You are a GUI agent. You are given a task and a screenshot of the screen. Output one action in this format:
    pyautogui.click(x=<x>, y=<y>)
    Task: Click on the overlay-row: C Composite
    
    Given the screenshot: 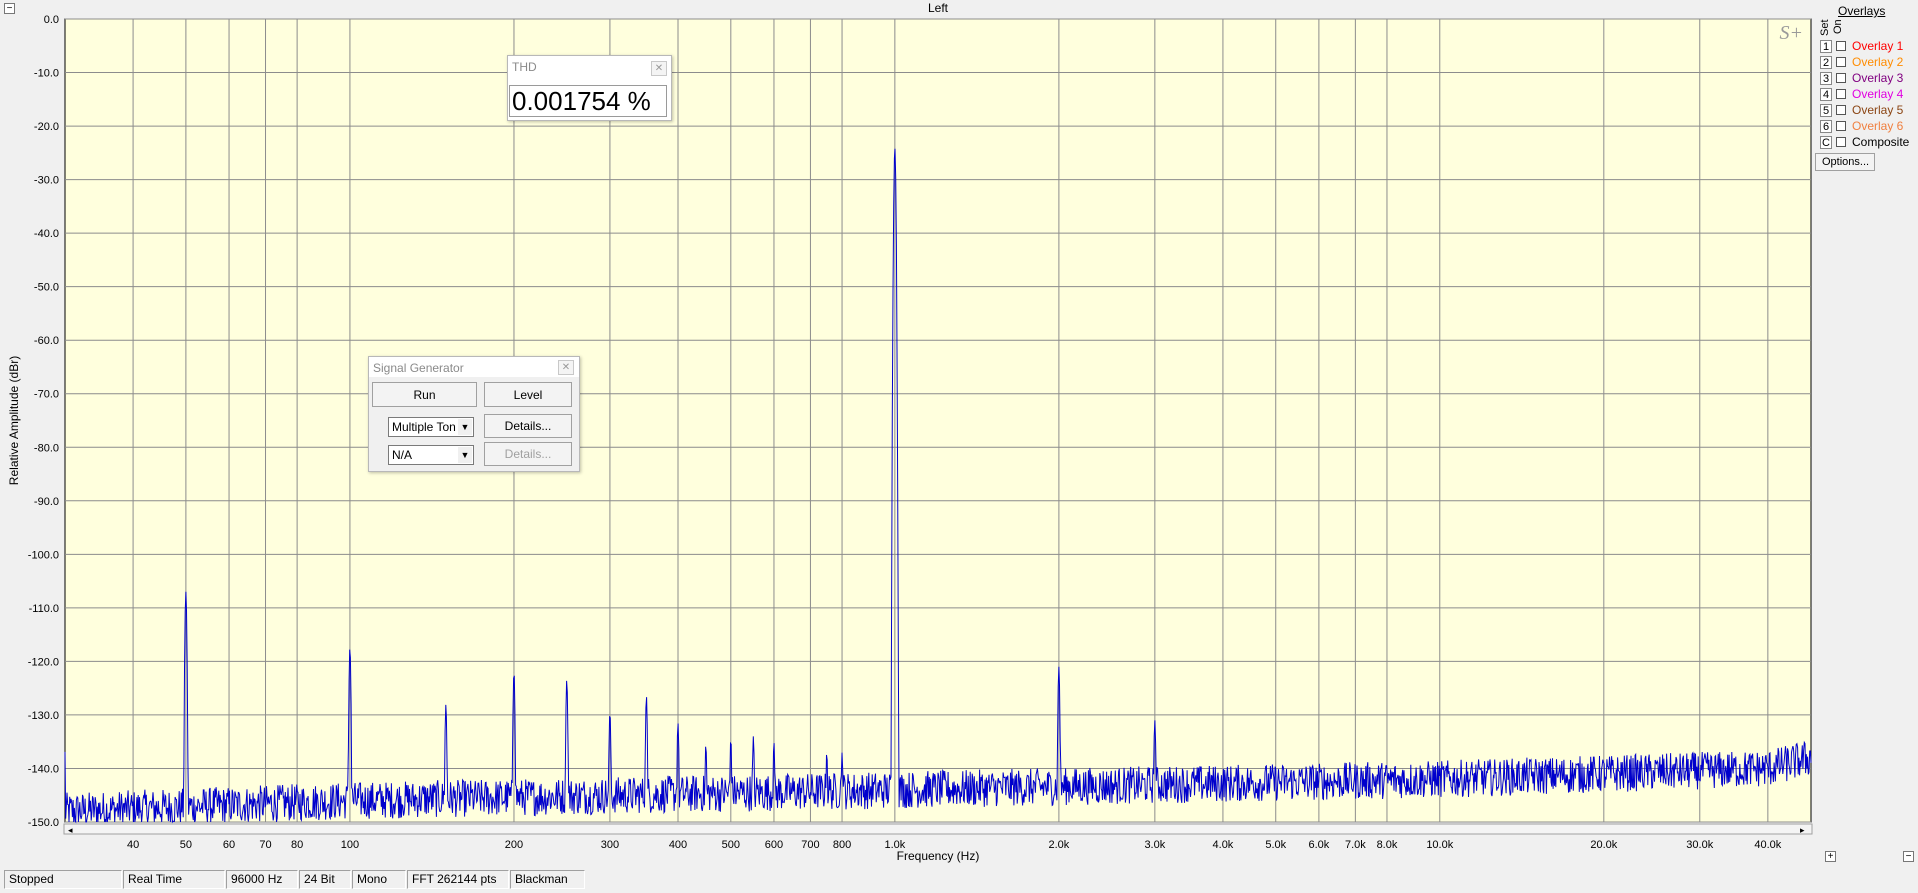 What is the action you would take?
    pyautogui.click(x=1864, y=142)
    